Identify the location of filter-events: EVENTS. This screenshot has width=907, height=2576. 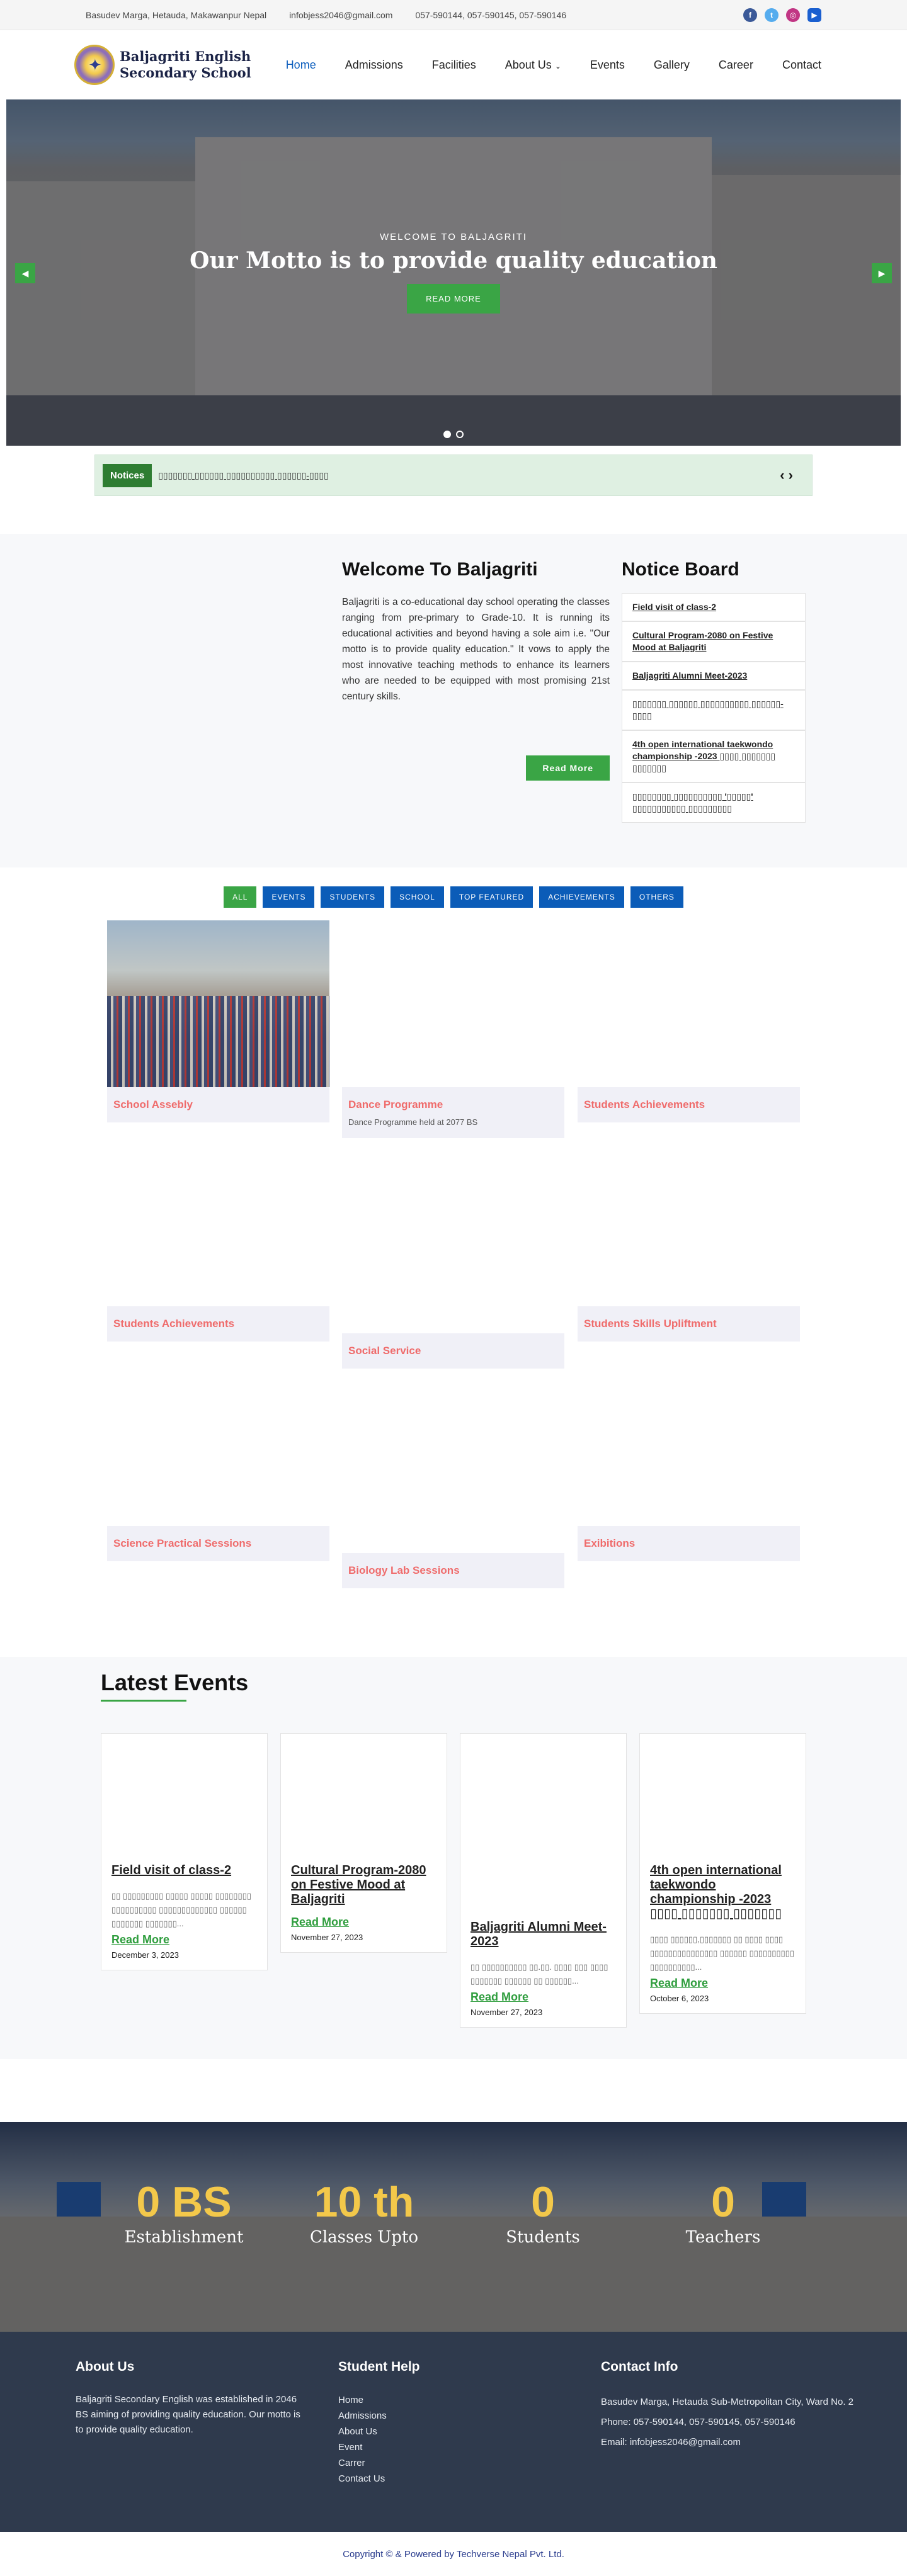
(289, 897).